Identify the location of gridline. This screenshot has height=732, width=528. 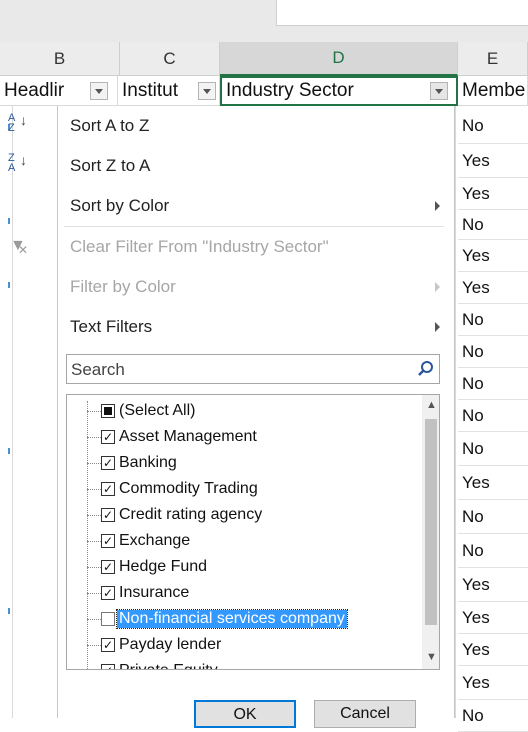
(12, 412).